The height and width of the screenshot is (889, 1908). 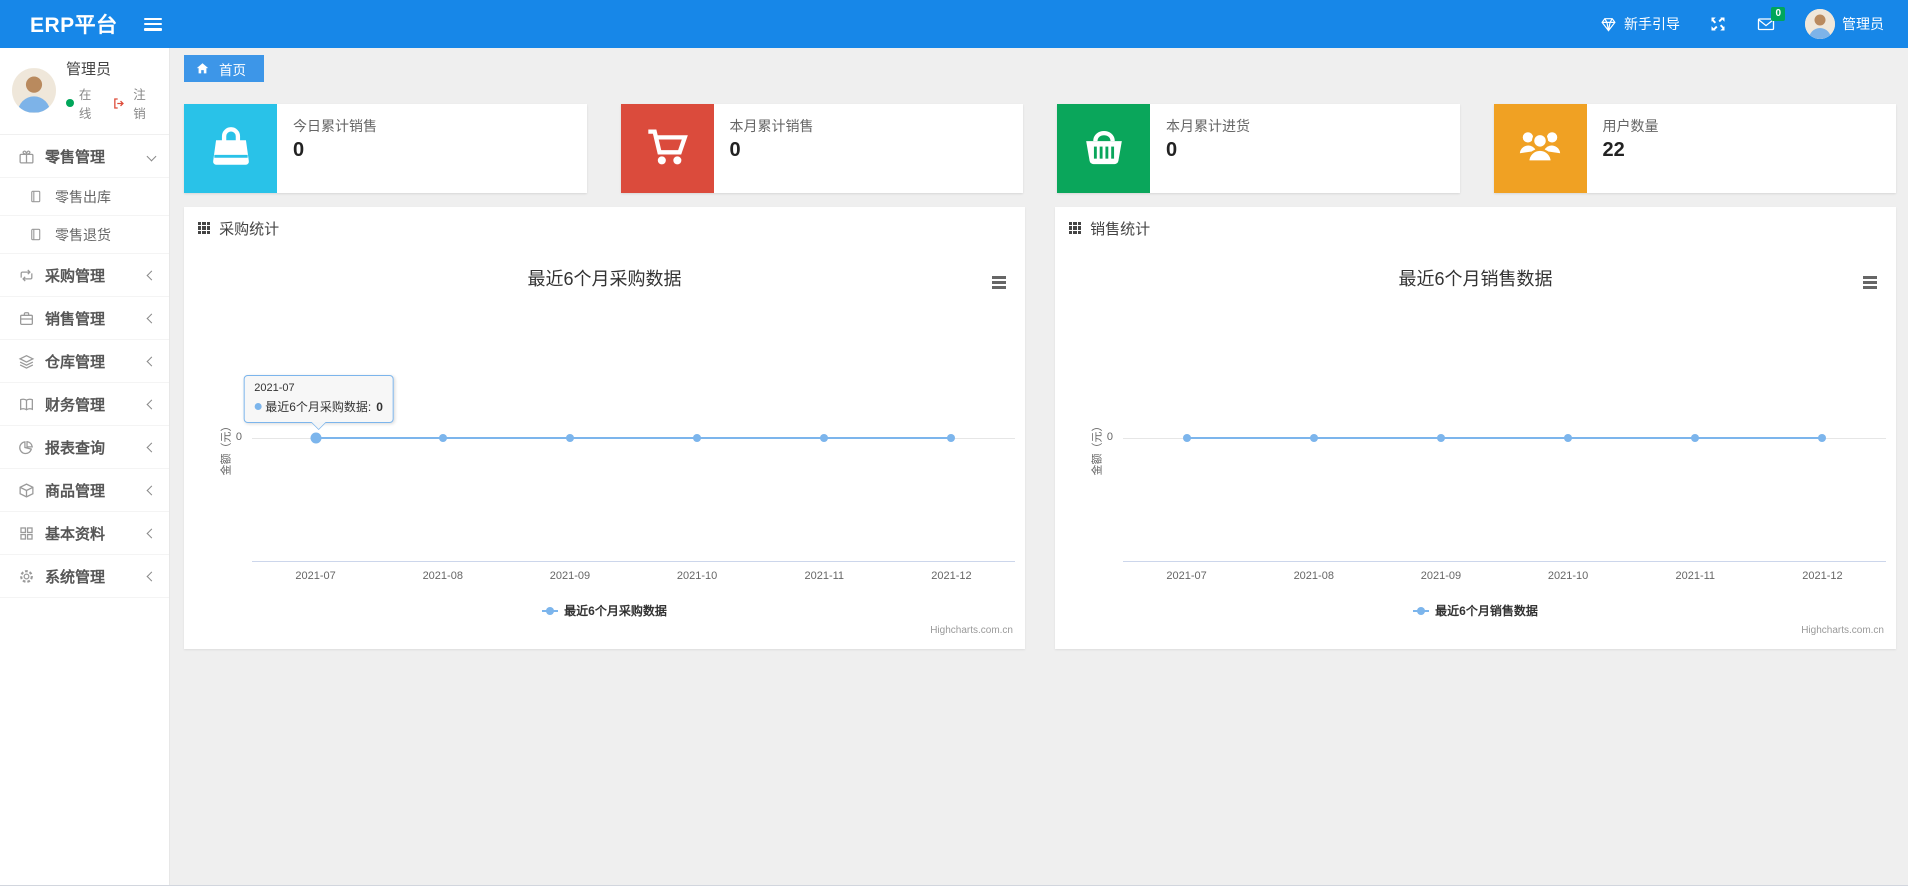 I want to click on sidebar-item-label: 零售管理, so click(x=75, y=157).